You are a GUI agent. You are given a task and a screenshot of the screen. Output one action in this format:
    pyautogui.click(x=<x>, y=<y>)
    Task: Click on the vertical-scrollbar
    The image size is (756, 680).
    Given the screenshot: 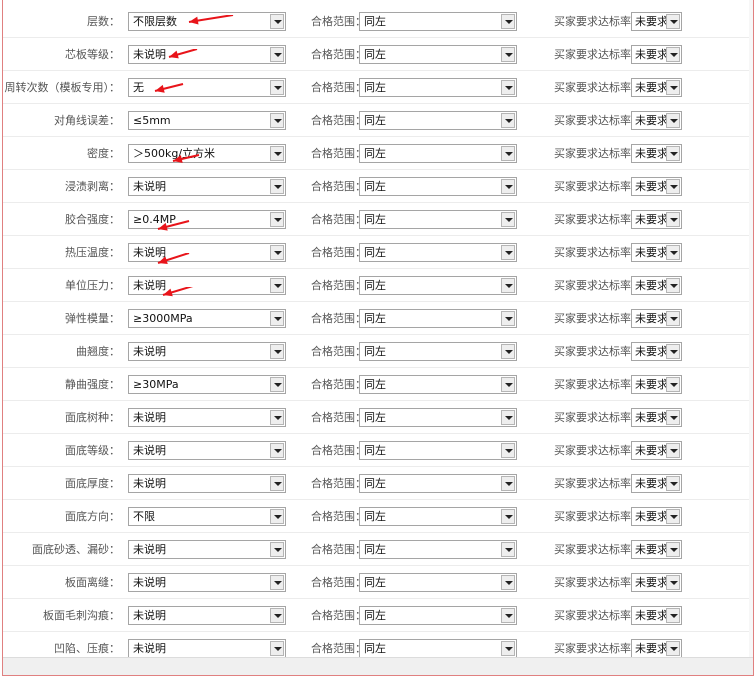 What is the action you would take?
    pyautogui.click(x=751, y=337)
    